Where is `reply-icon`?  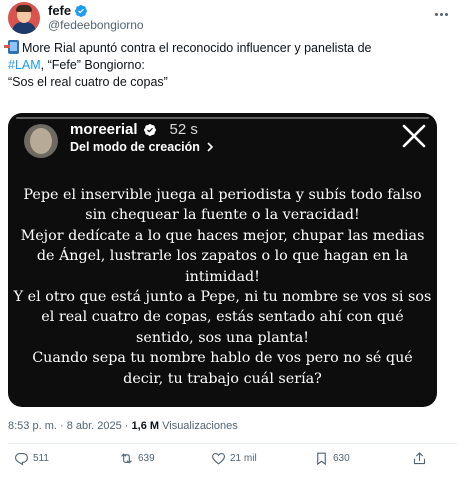
reply-icon is located at coordinates (21, 459).